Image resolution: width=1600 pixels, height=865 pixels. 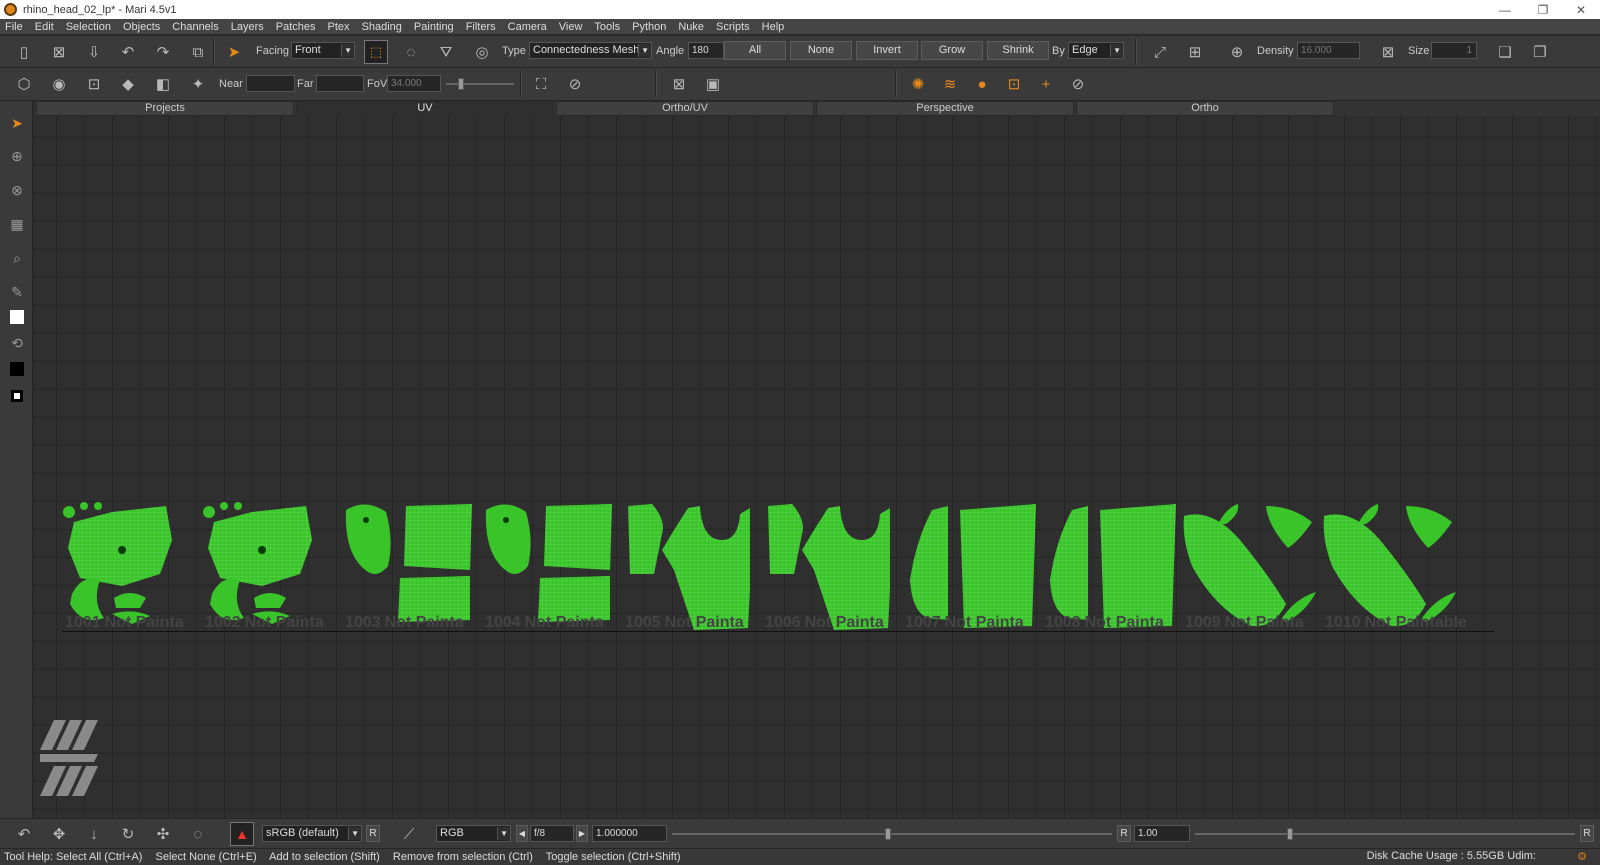 I want to click on menu-tools: Tools, so click(x=607, y=27).